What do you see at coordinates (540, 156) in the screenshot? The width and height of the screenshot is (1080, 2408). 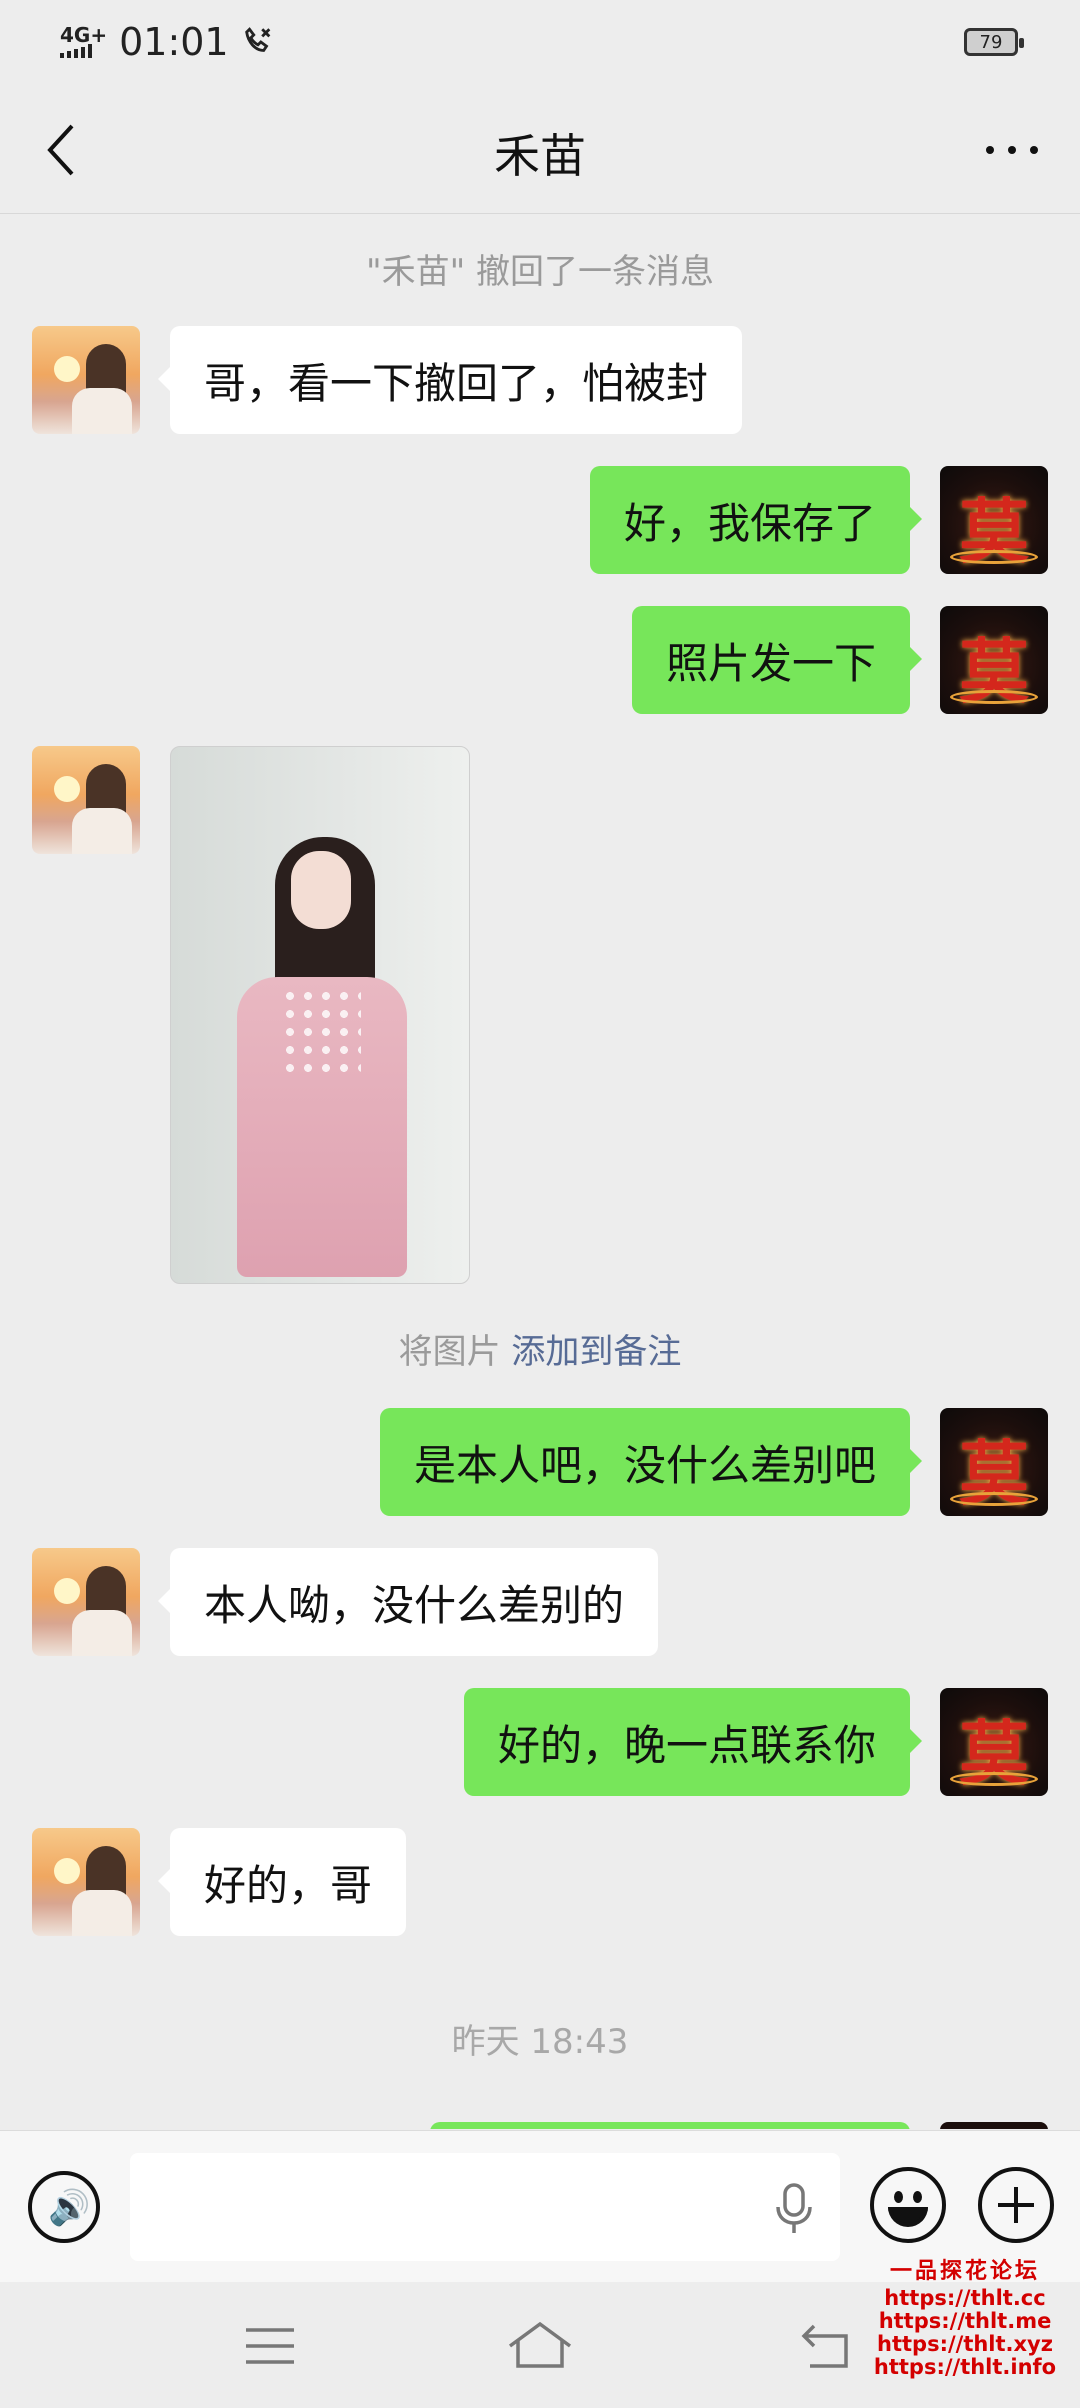 I see `chat-title: 禾苗` at bounding box center [540, 156].